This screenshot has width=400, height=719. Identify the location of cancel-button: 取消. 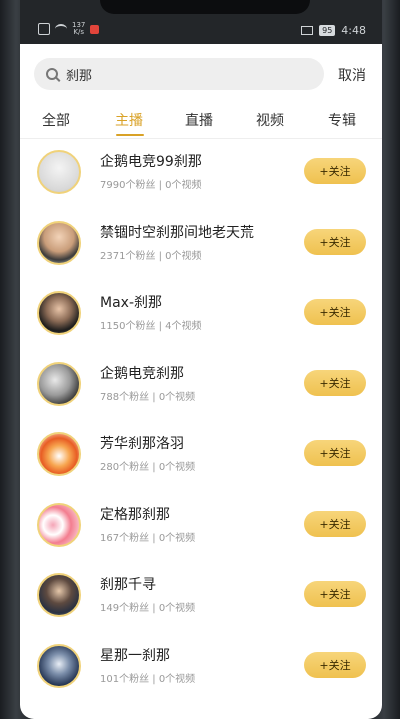
(352, 75).